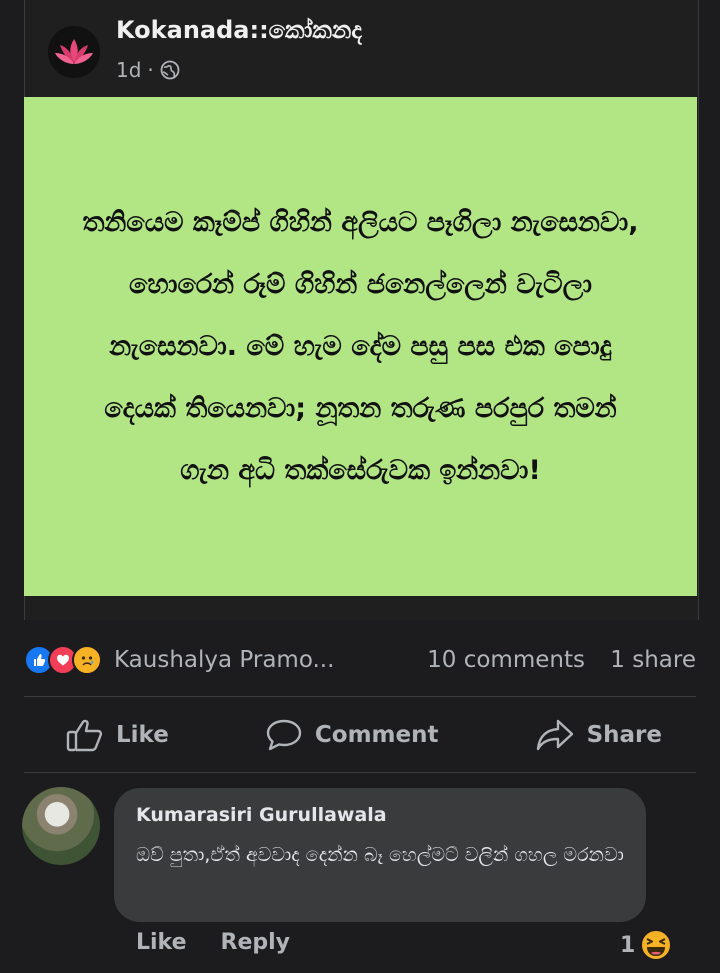  I want to click on reaction-icons, so click(63, 660).